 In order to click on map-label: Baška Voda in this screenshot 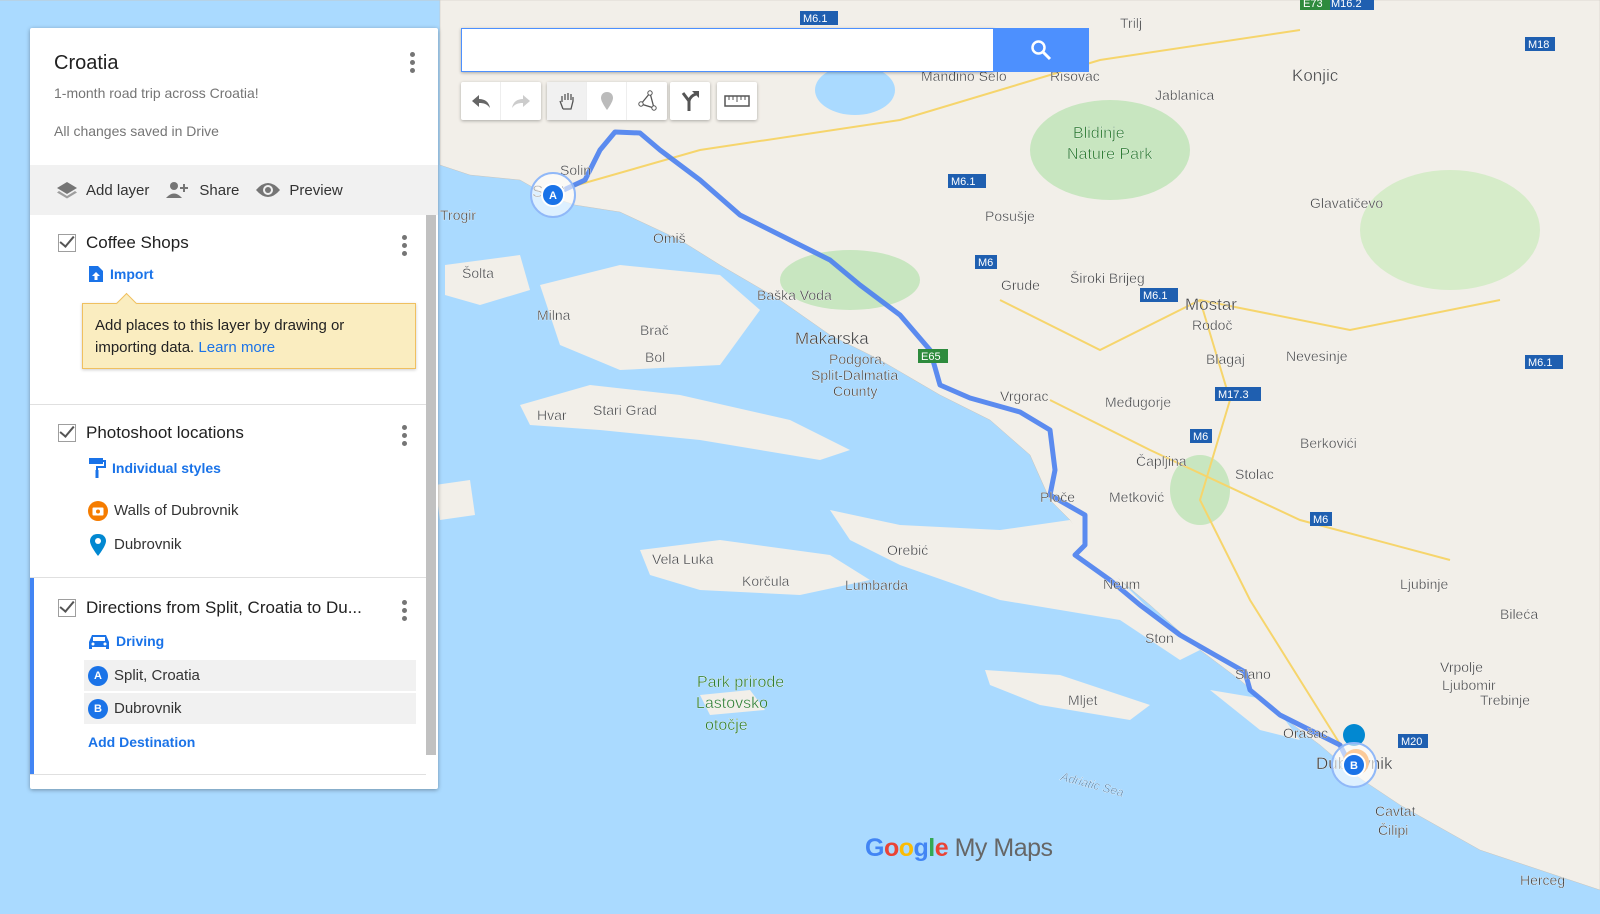, I will do `click(794, 295)`.